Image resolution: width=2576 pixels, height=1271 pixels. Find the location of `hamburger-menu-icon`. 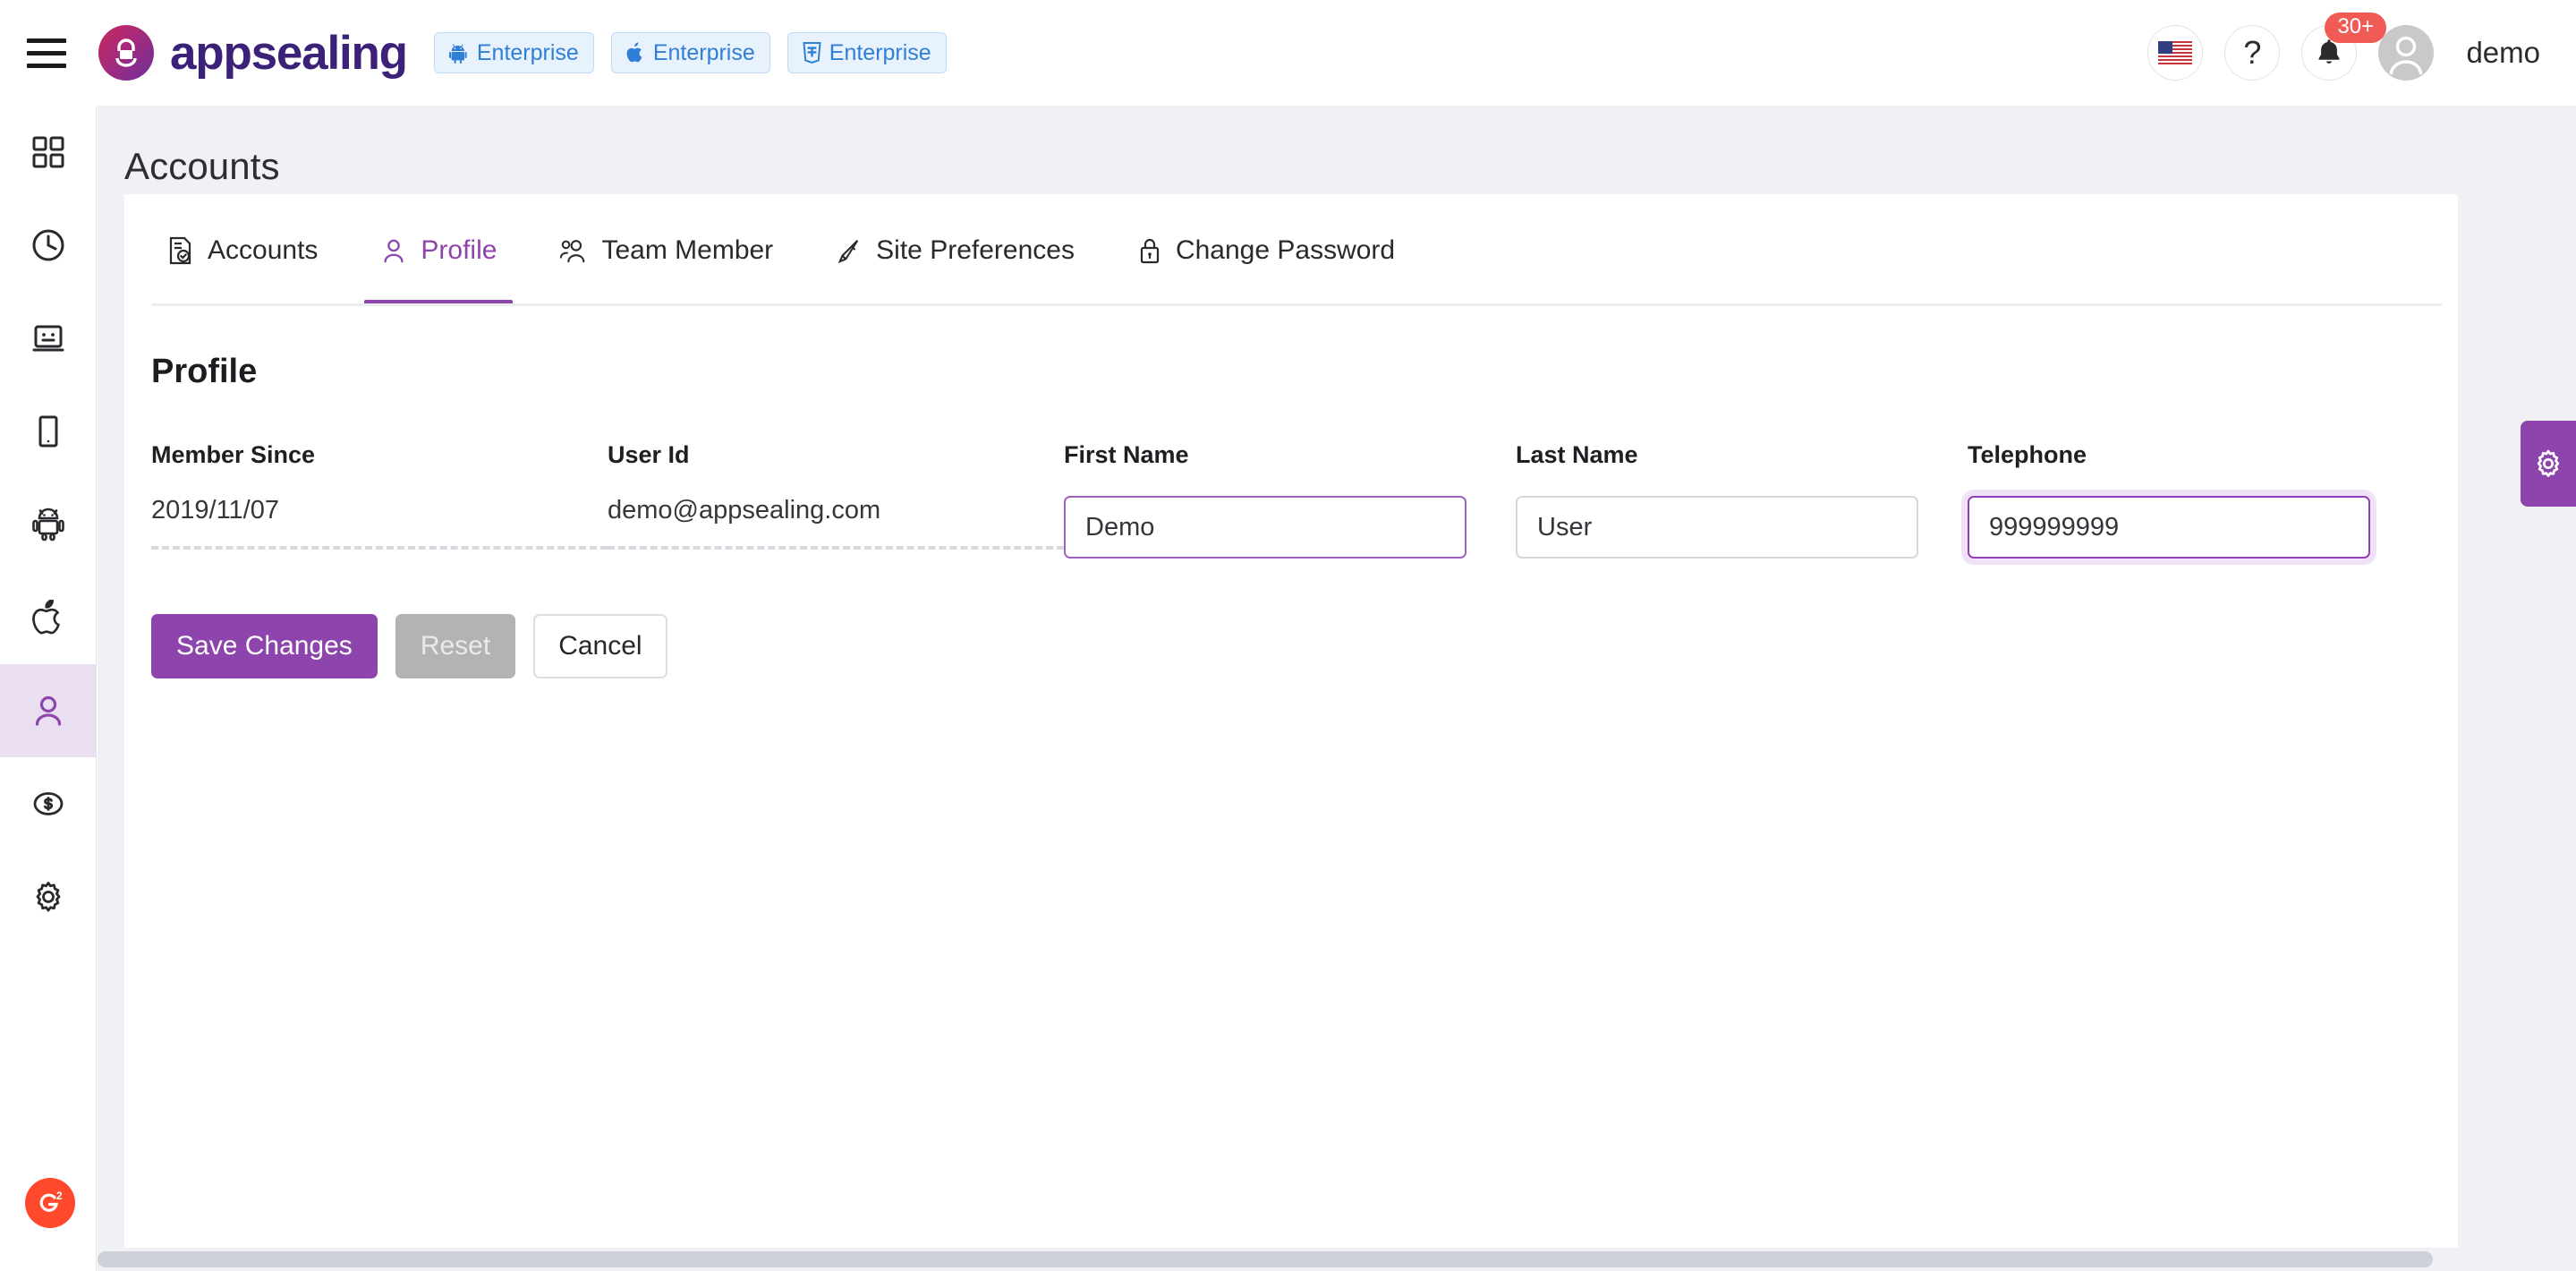

hamburger-menu-icon is located at coordinates (48, 53).